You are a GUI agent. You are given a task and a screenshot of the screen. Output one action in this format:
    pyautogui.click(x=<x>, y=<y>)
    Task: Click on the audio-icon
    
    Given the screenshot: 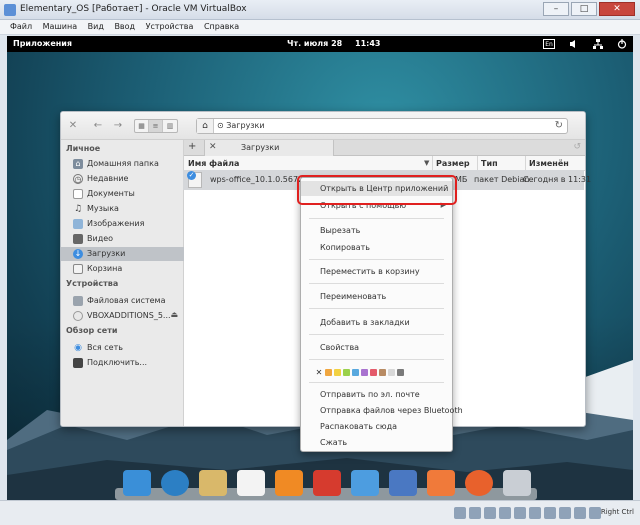 What is the action you would take?
    pyautogui.click(x=490, y=513)
    